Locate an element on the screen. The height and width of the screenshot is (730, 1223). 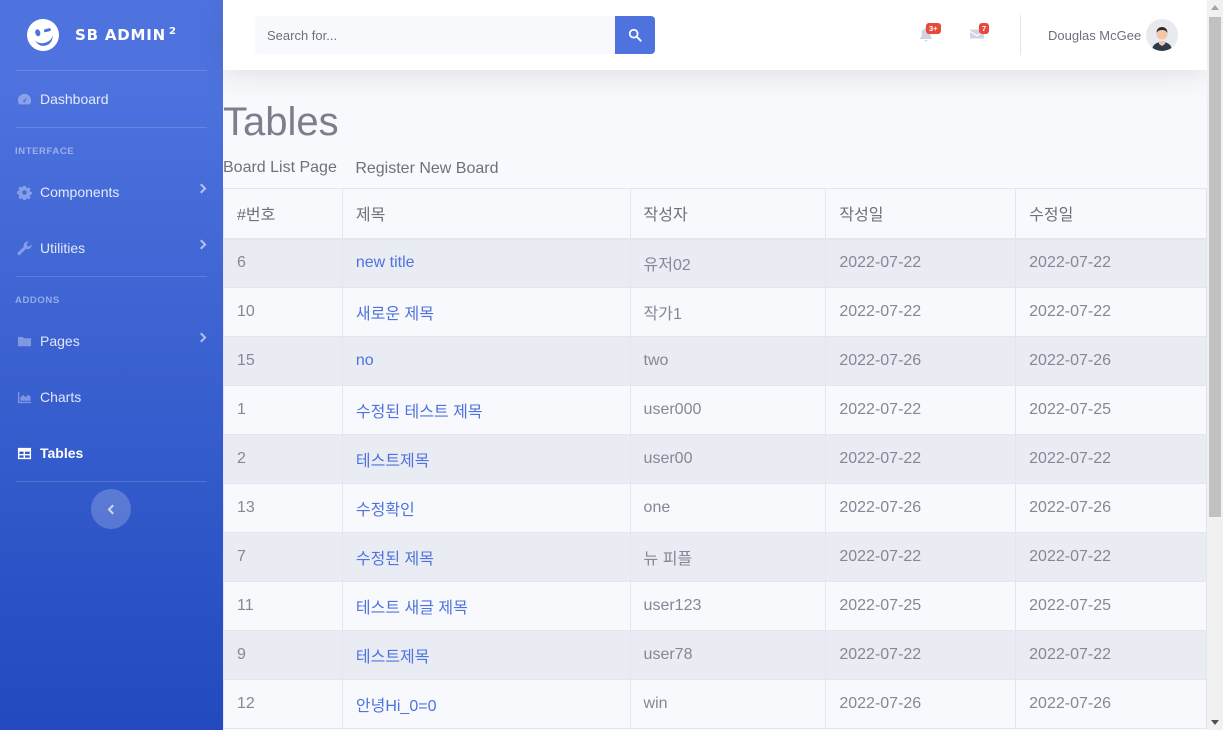
search-form is located at coordinates (455, 35).